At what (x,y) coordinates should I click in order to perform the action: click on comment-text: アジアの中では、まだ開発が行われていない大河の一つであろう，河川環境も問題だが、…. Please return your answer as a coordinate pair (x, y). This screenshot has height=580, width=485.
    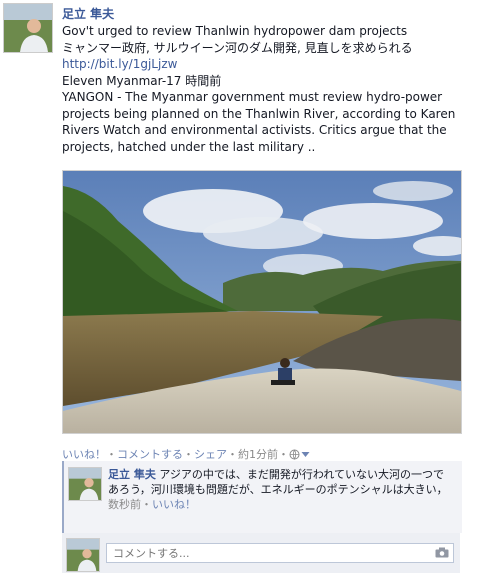
    Looking at the image, I should click on (278, 482).